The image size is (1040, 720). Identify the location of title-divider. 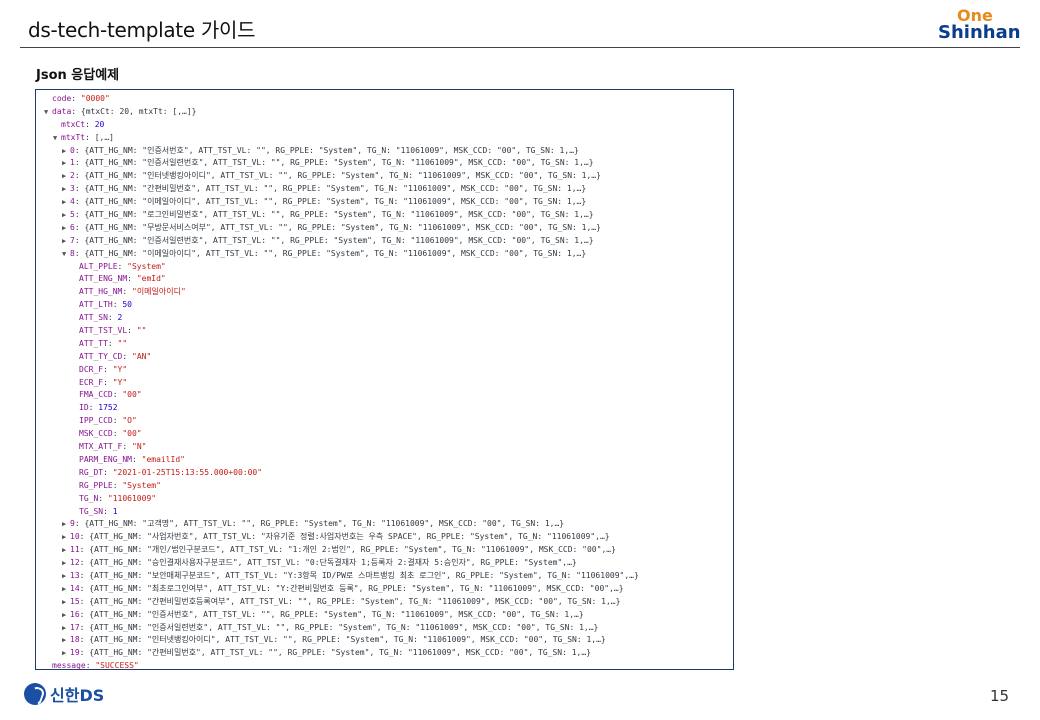
(520, 47).